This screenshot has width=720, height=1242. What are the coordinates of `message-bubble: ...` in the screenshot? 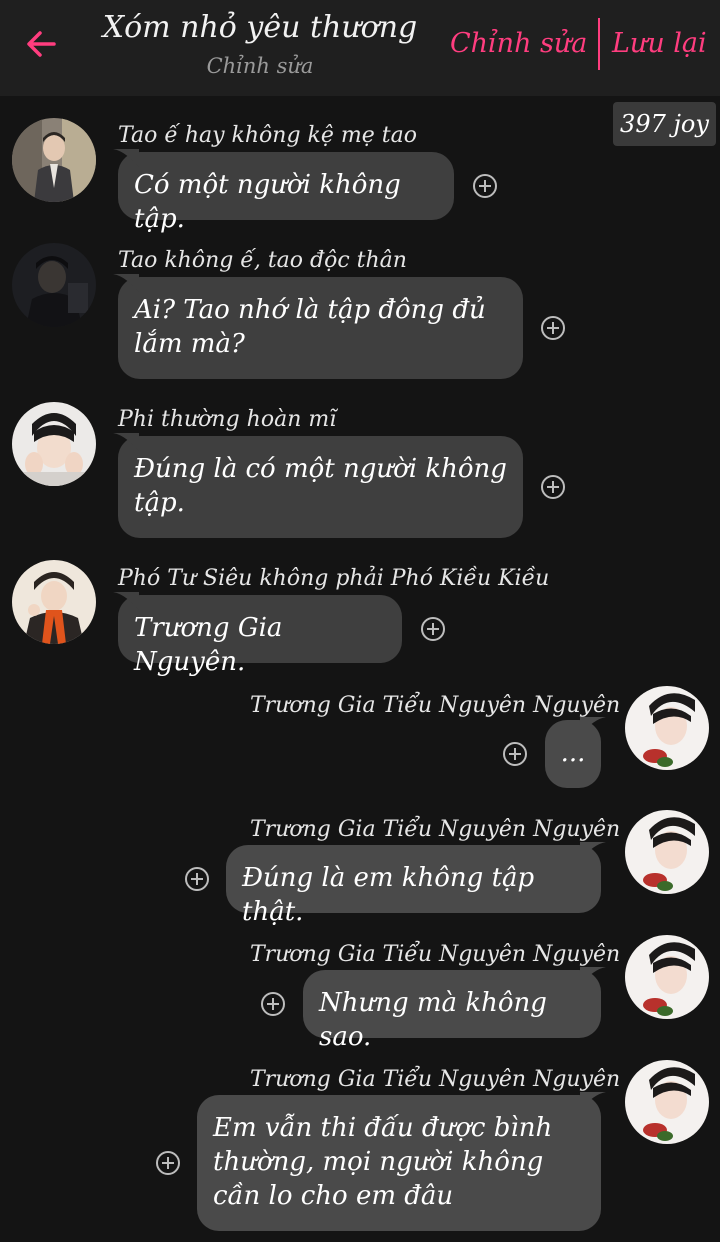 It's located at (575, 752).